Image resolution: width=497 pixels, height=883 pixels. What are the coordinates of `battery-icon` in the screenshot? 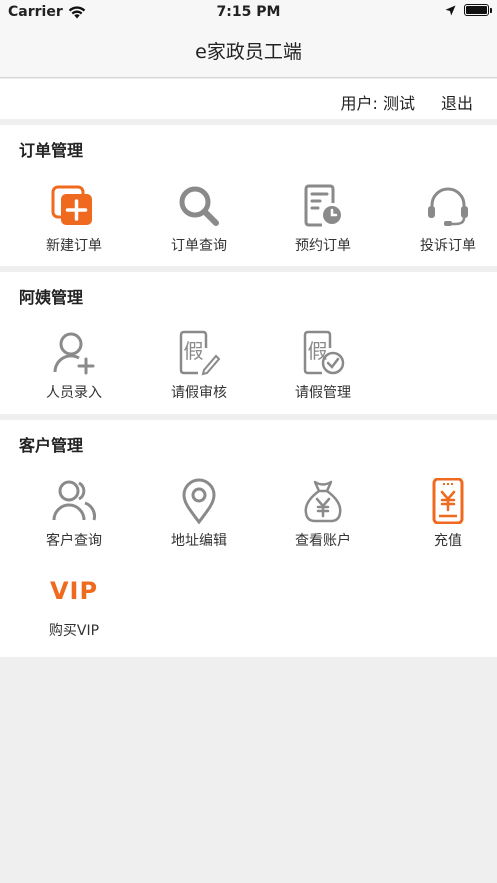 It's located at (478, 10).